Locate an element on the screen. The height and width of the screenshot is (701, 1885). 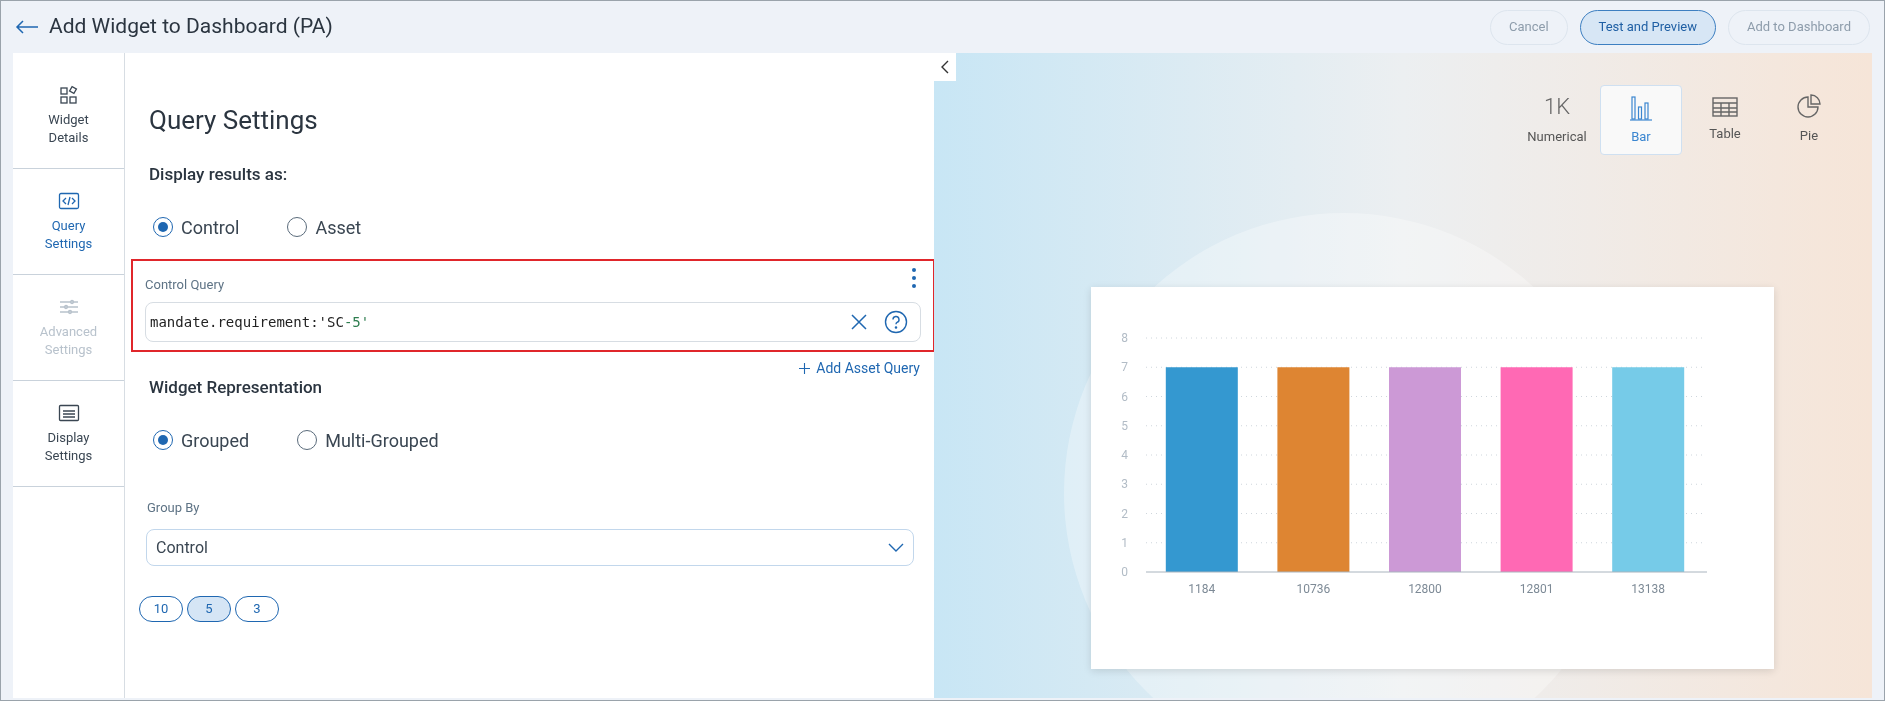
help-icon is located at coordinates (896, 322).